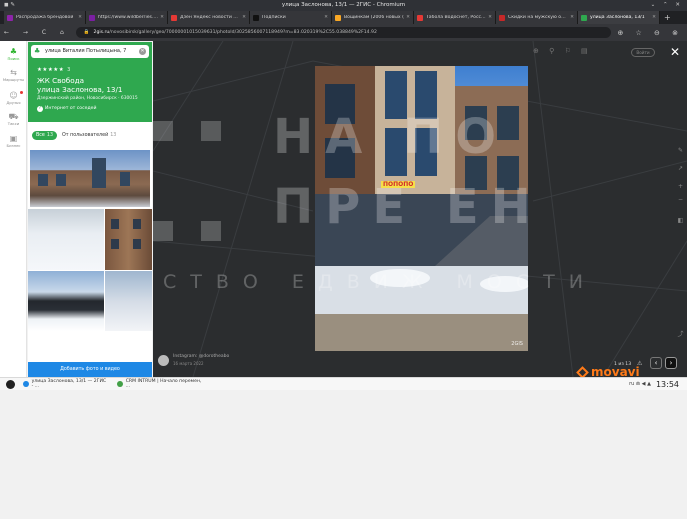 The height and width of the screenshot is (519, 687). Describe the element at coordinates (639, 363) in the screenshot. I see `report-icon: ⚠` at that location.